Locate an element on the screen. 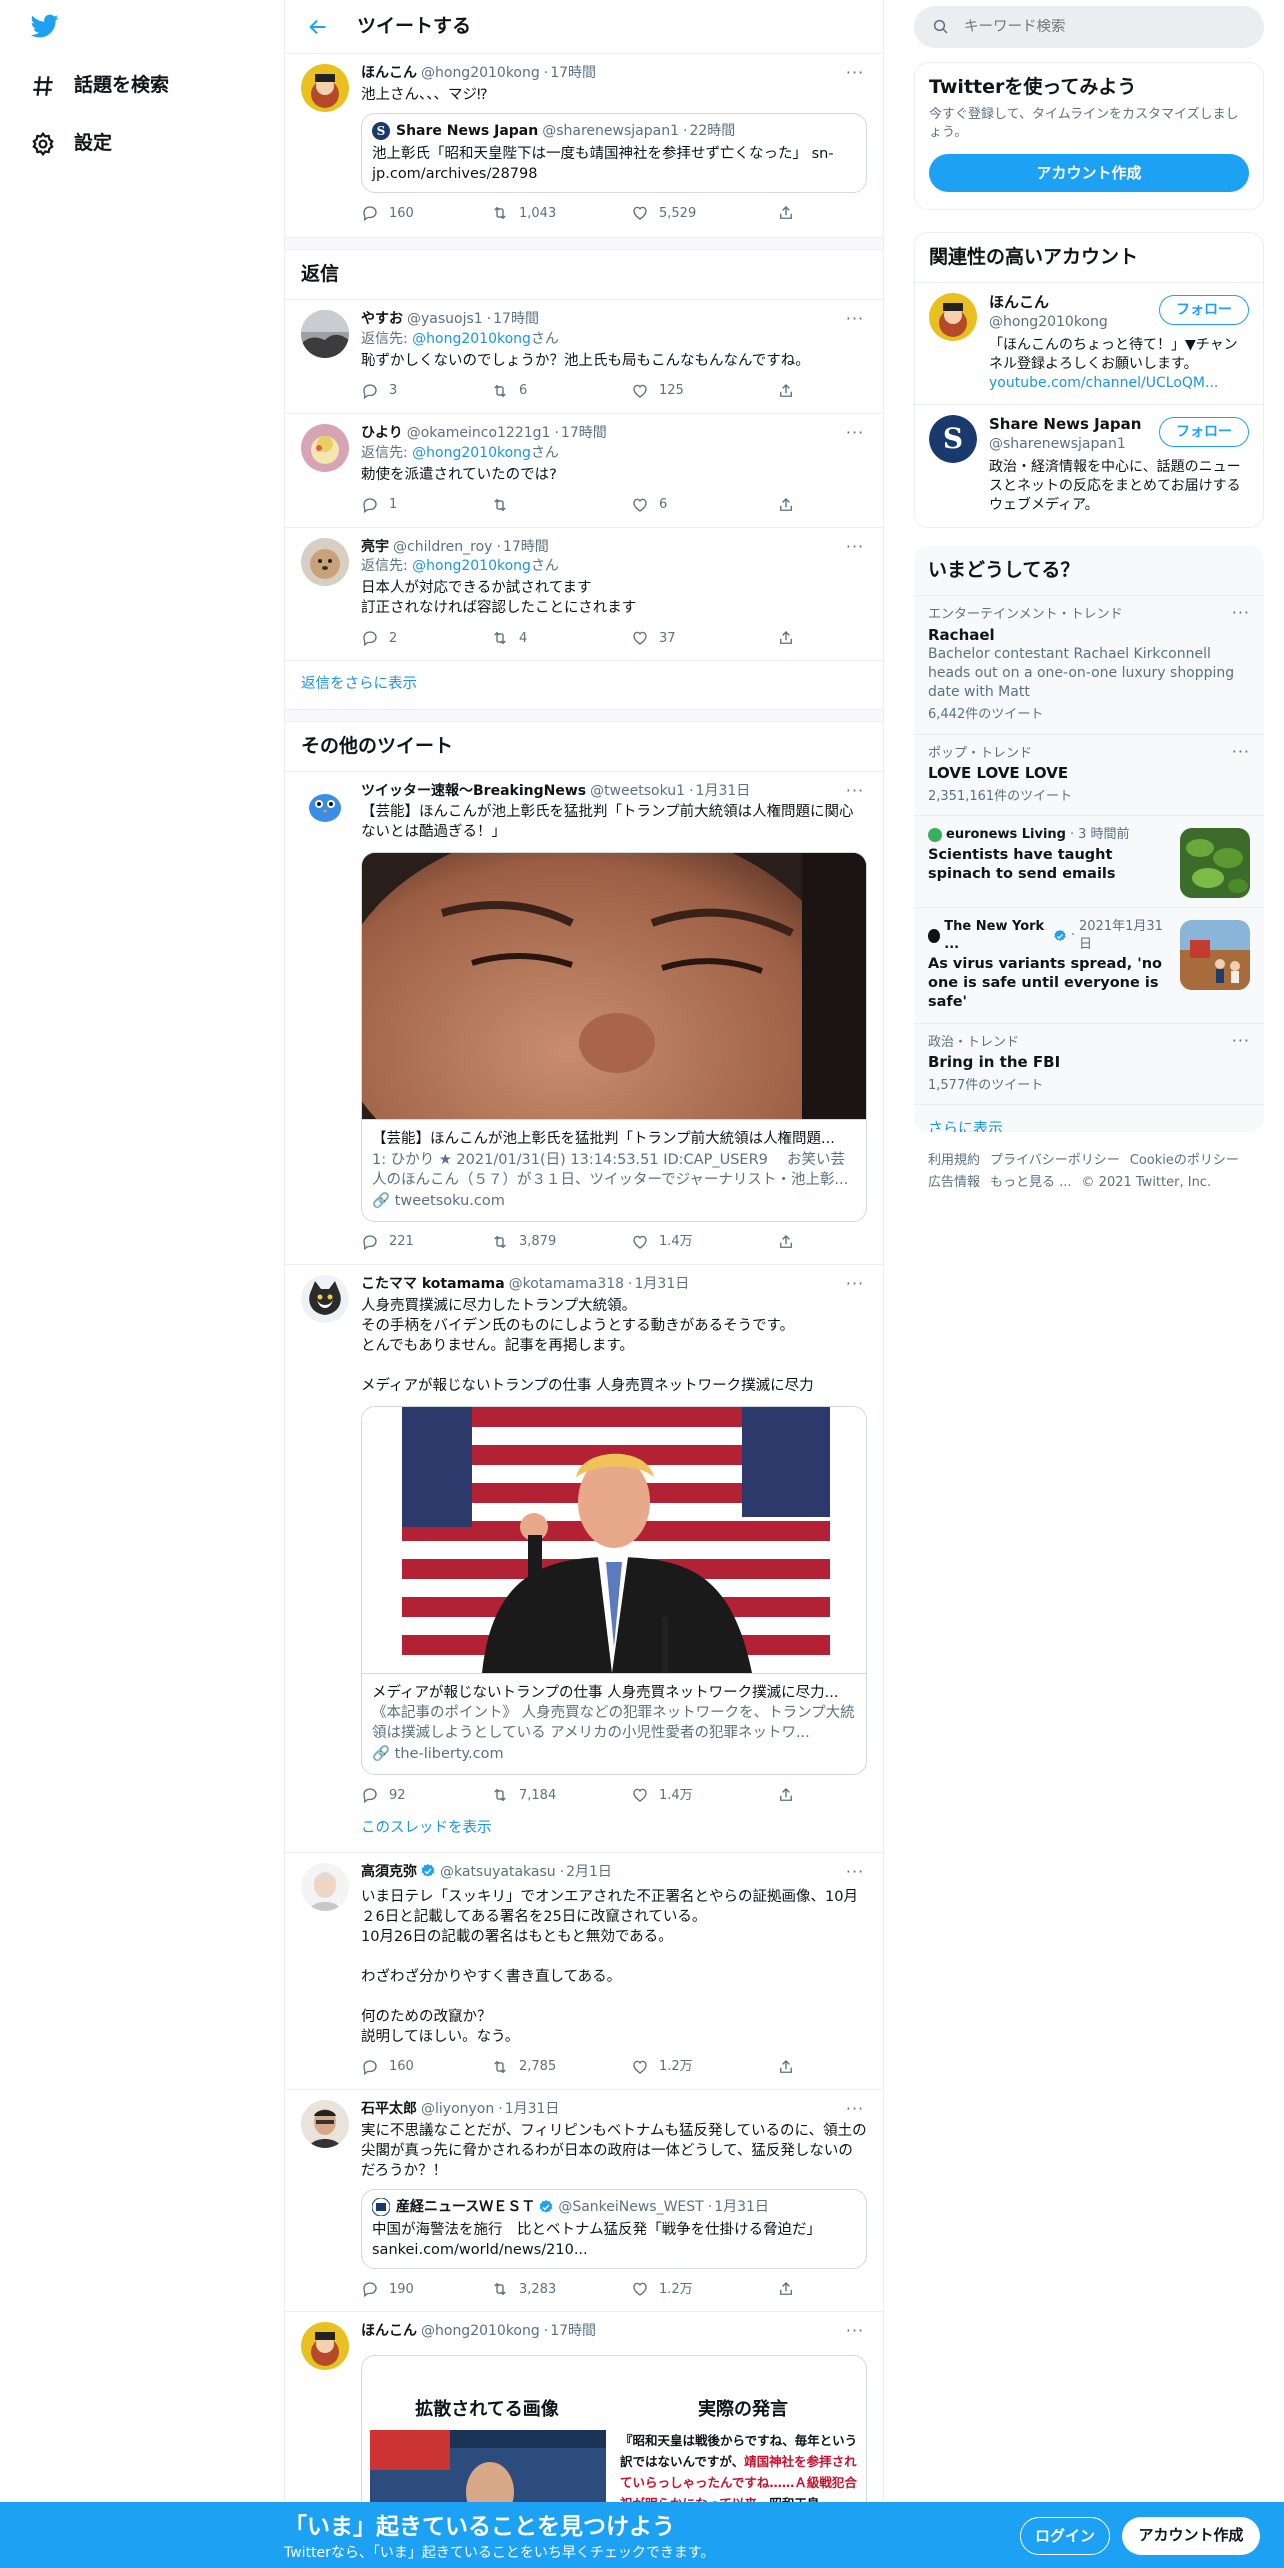 This screenshot has width=1284, height=2568. author-handle: @hong2010kong is located at coordinates (480, 2331).